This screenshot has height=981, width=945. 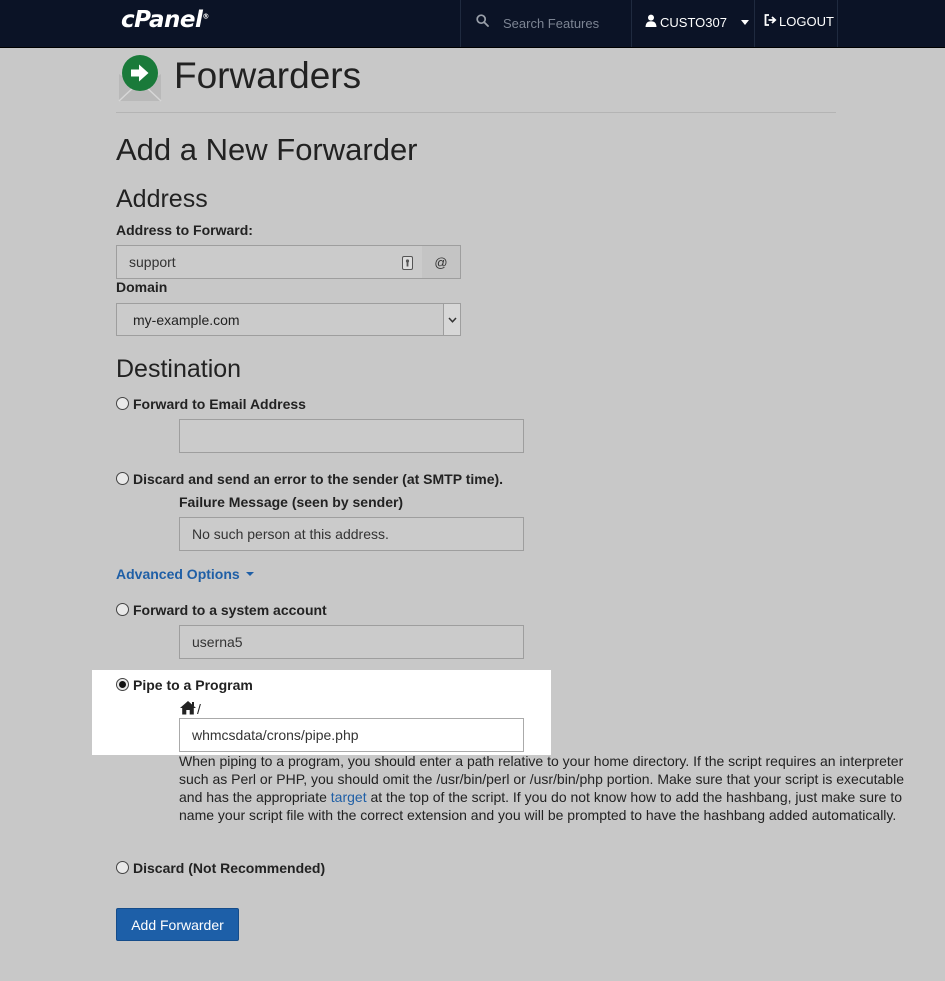 I want to click on search-features, so click(x=550, y=23).